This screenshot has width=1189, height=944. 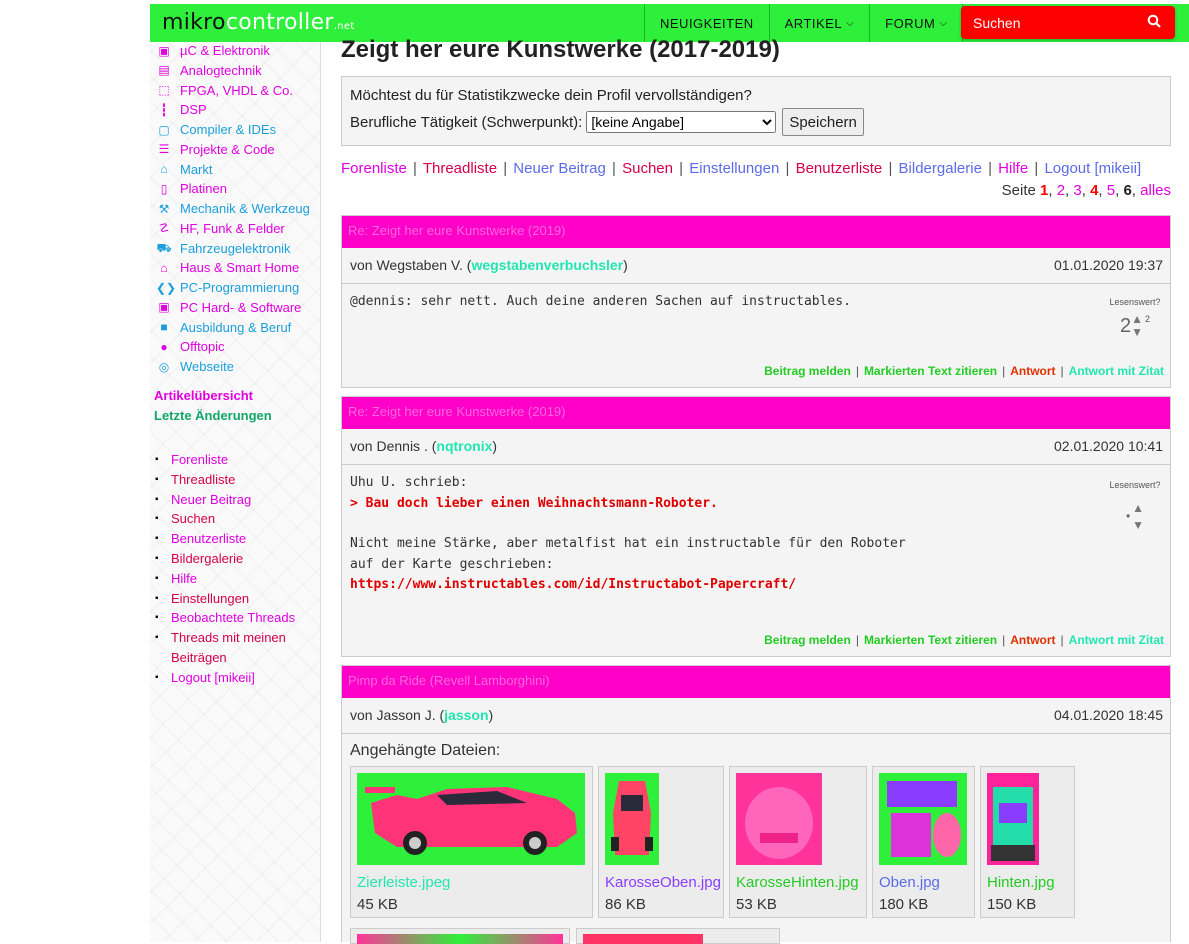 I want to click on site-logo: mikrocontroller.net, so click(x=258, y=22).